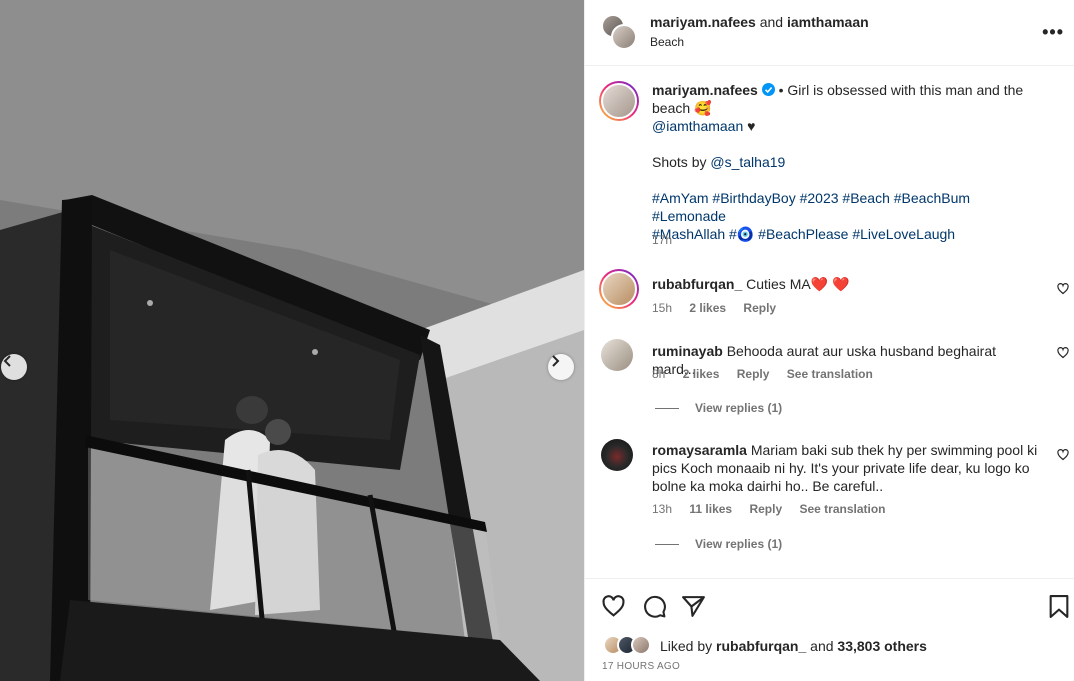 This screenshot has width=1074, height=681. What do you see at coordinates (705, 90) in the screenshot?
I see `caption-username: mariyam.nafees` at bounding box center [705, 90].